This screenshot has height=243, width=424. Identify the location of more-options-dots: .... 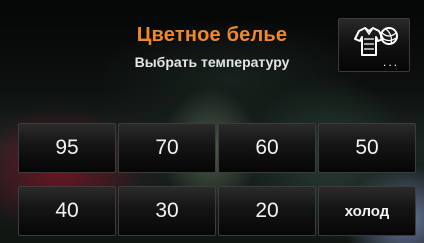
(390, 62).